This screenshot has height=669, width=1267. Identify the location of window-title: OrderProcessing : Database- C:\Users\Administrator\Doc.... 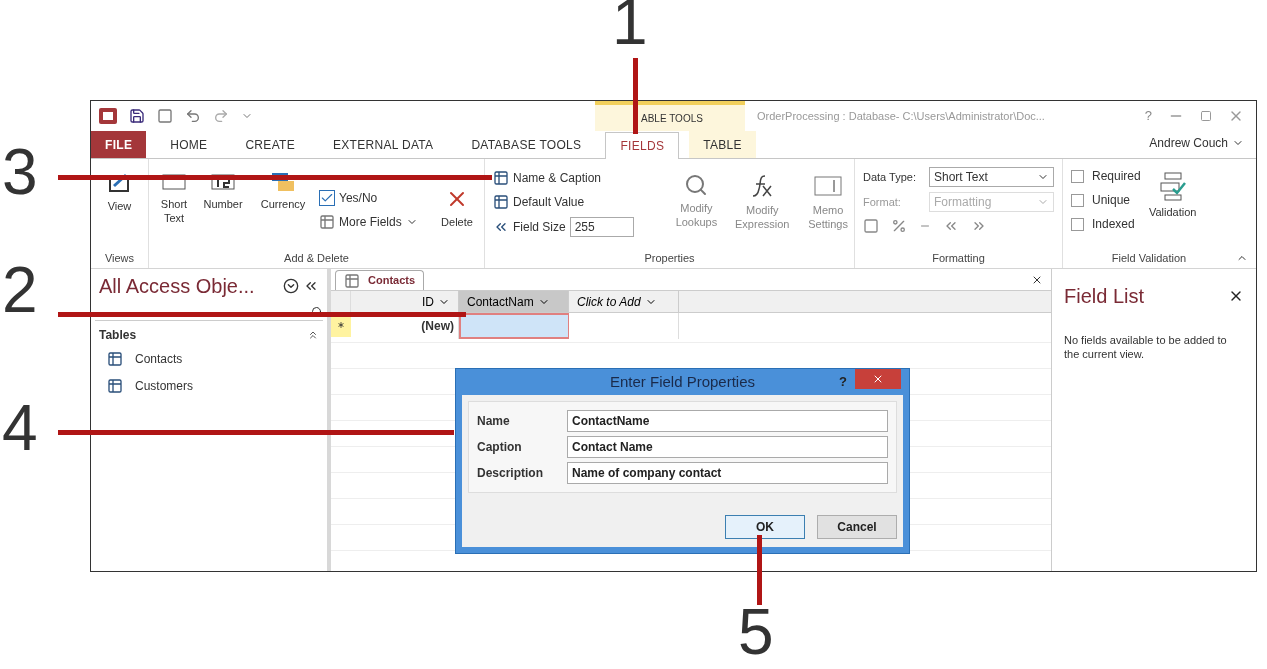
(901, 116).